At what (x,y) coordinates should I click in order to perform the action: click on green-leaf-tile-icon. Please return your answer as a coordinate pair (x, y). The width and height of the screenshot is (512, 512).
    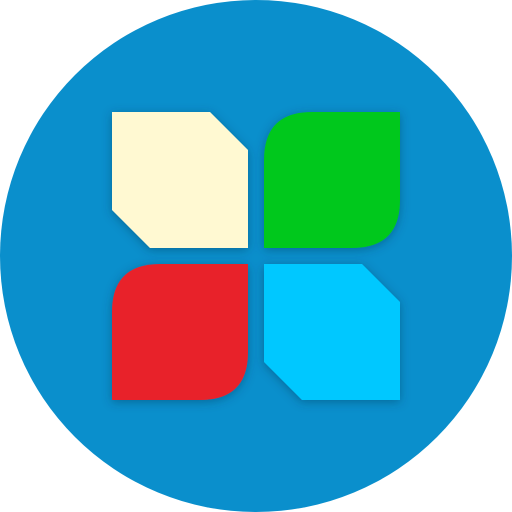
    Looking at the image, I should click on (332, 180).